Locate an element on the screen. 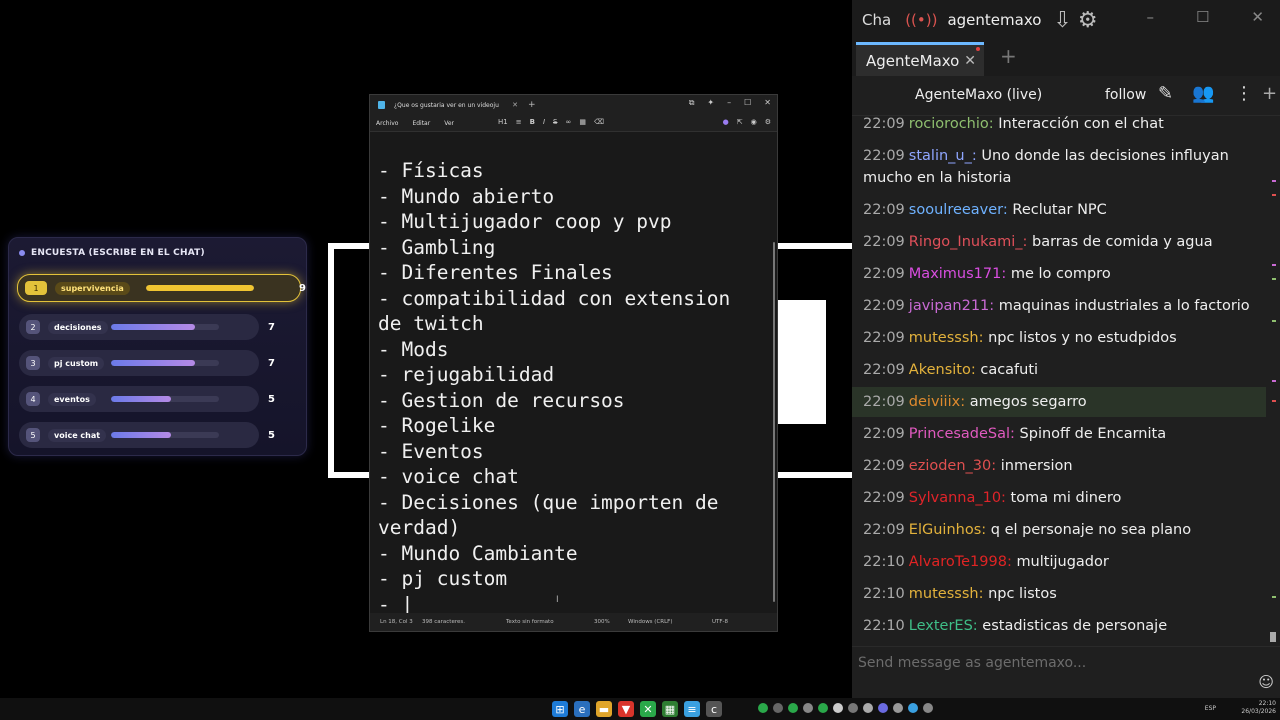 This screenshot has height=720, width=1280. message-timestamp: 22:10 is located at coordinates (884, 626).